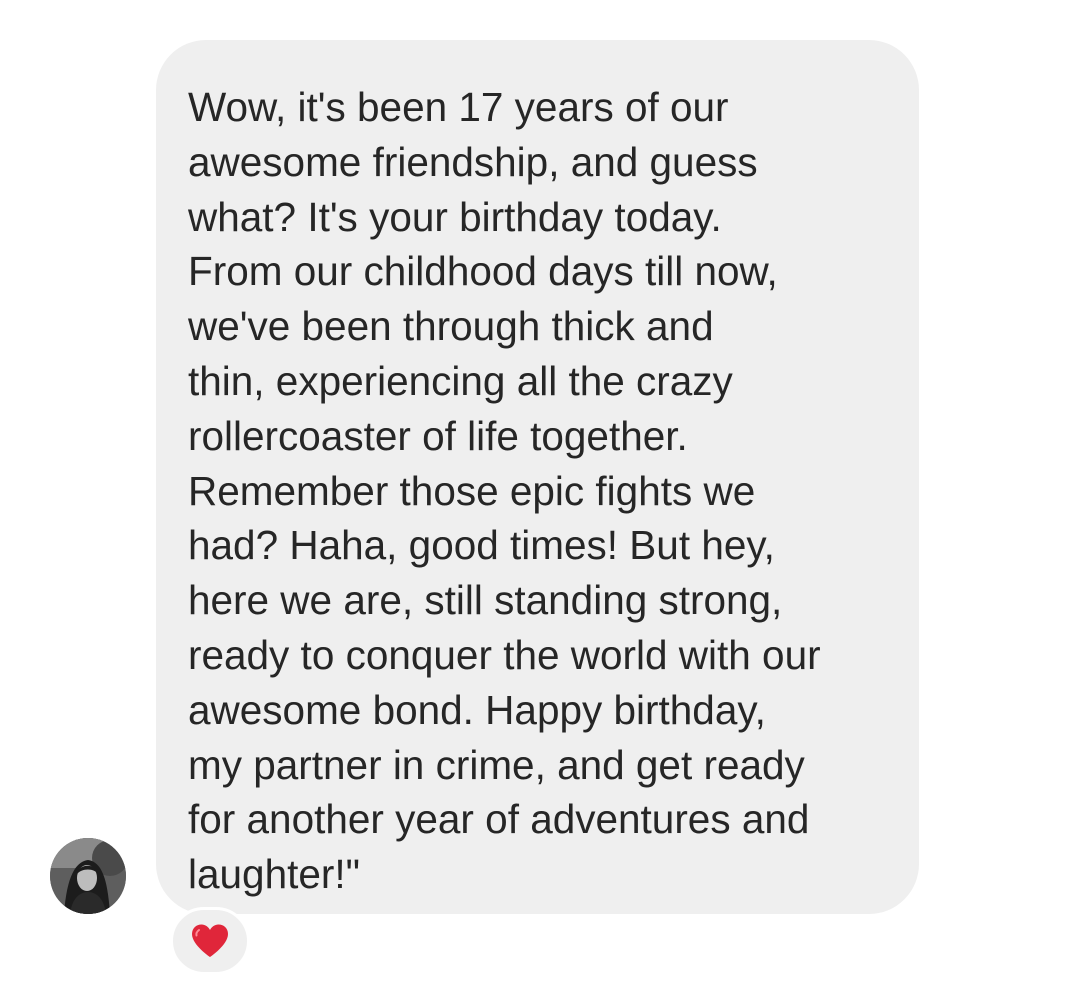  I want to click on reaction-badge, so click(210, 941).